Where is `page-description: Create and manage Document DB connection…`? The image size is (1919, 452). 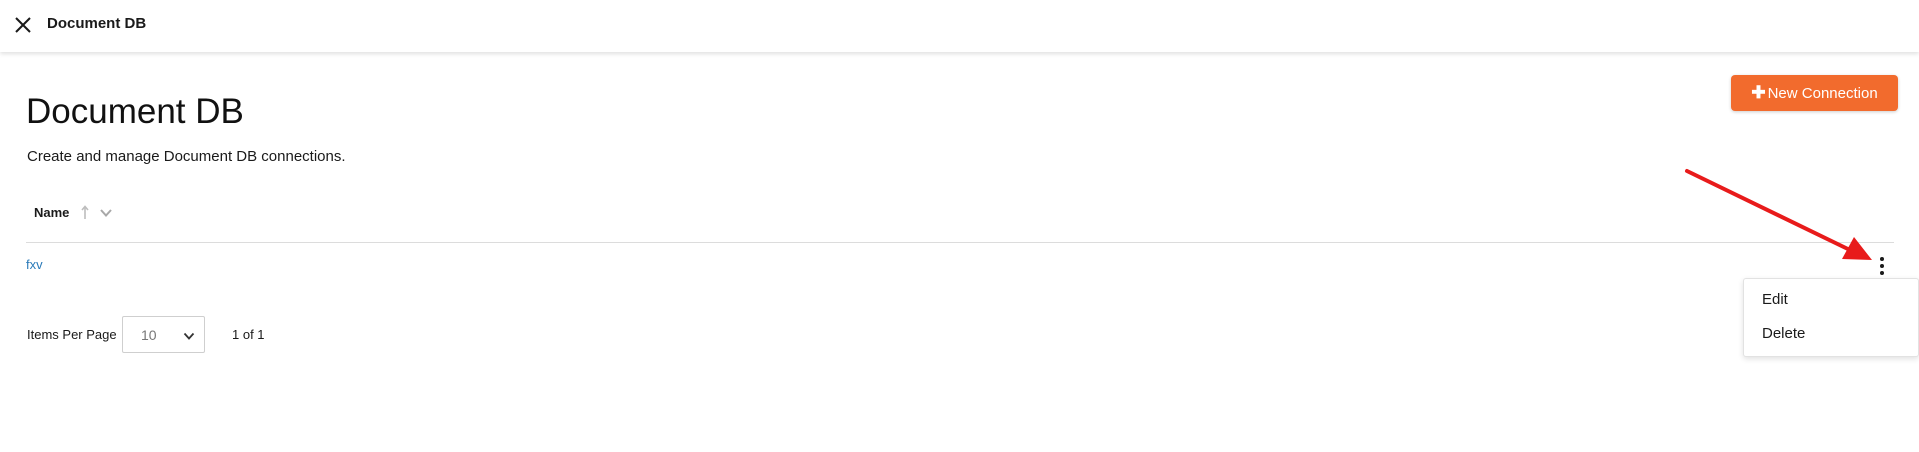 page-description: Create and manage Document DB connection… is located at coordinates (186, 156).